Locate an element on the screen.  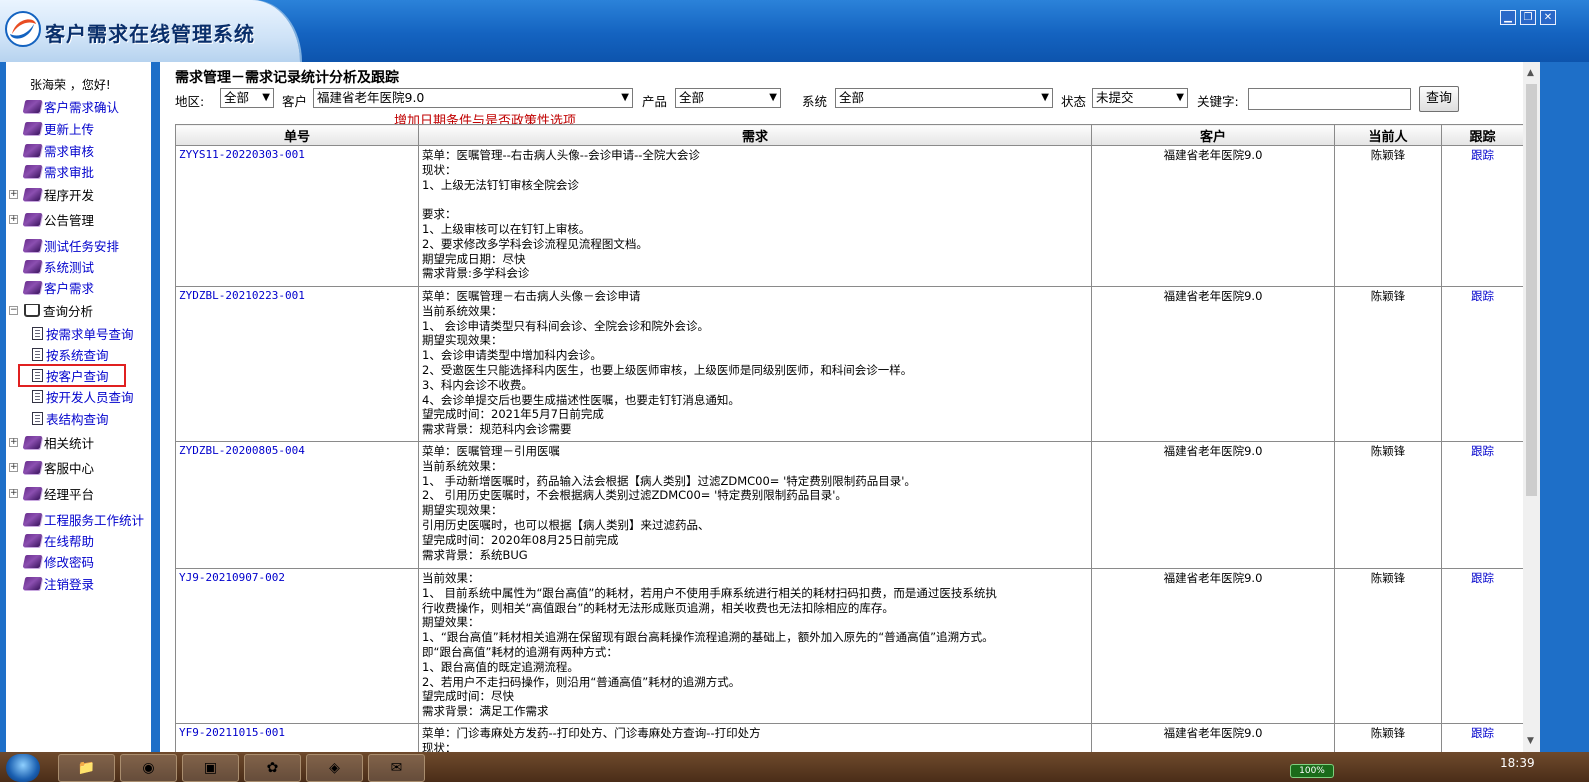
taskbar-clock: 18:39 is located at coordinates (1517, 763).